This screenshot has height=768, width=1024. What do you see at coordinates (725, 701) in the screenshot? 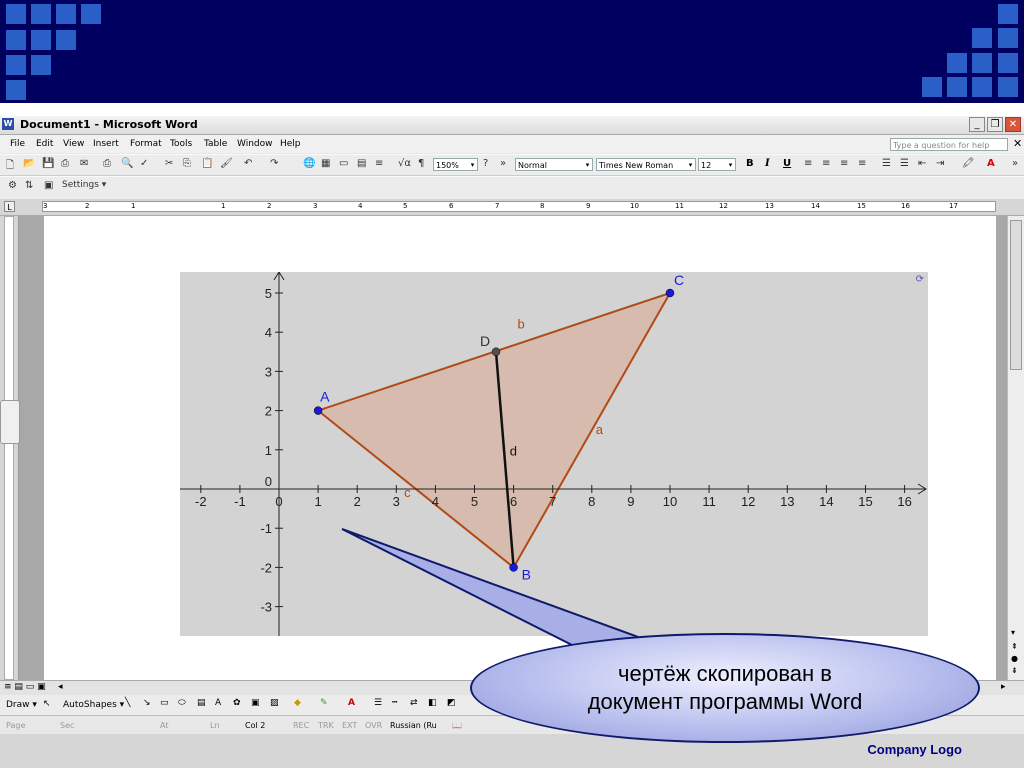
I see `callout-line-2: документ программы Word` at bounding box center [725, 701].